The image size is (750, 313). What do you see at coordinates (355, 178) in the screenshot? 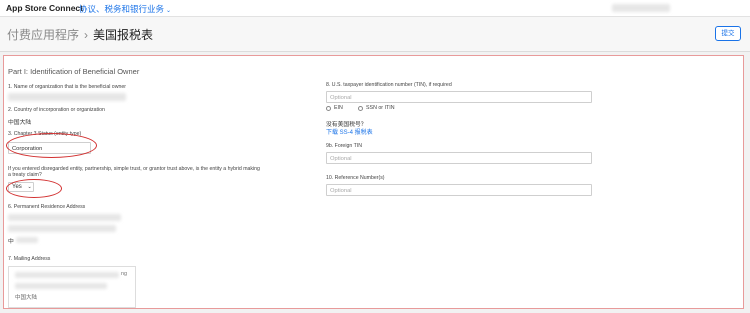
I see `reference-label: 10. Reference Number(s)` at bounding box center [355, 178].